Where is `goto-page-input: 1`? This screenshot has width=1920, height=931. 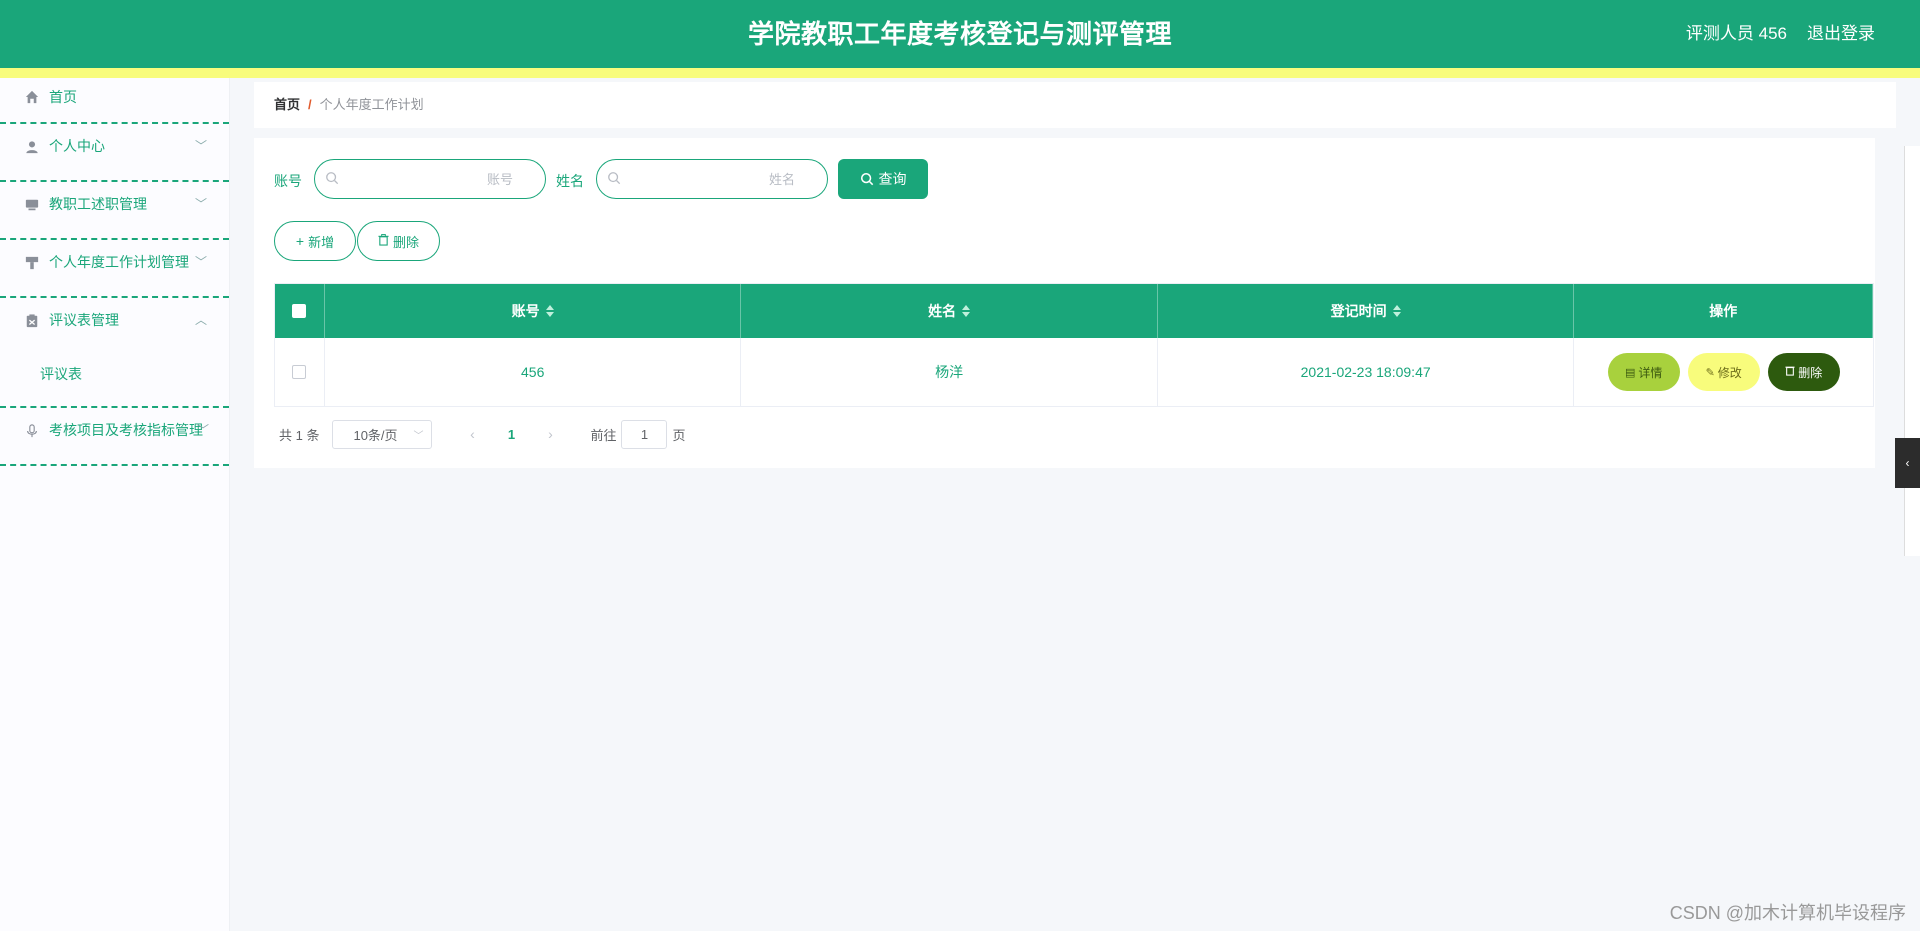
goto-page-input: 1 is located at coordinates (644, 434).